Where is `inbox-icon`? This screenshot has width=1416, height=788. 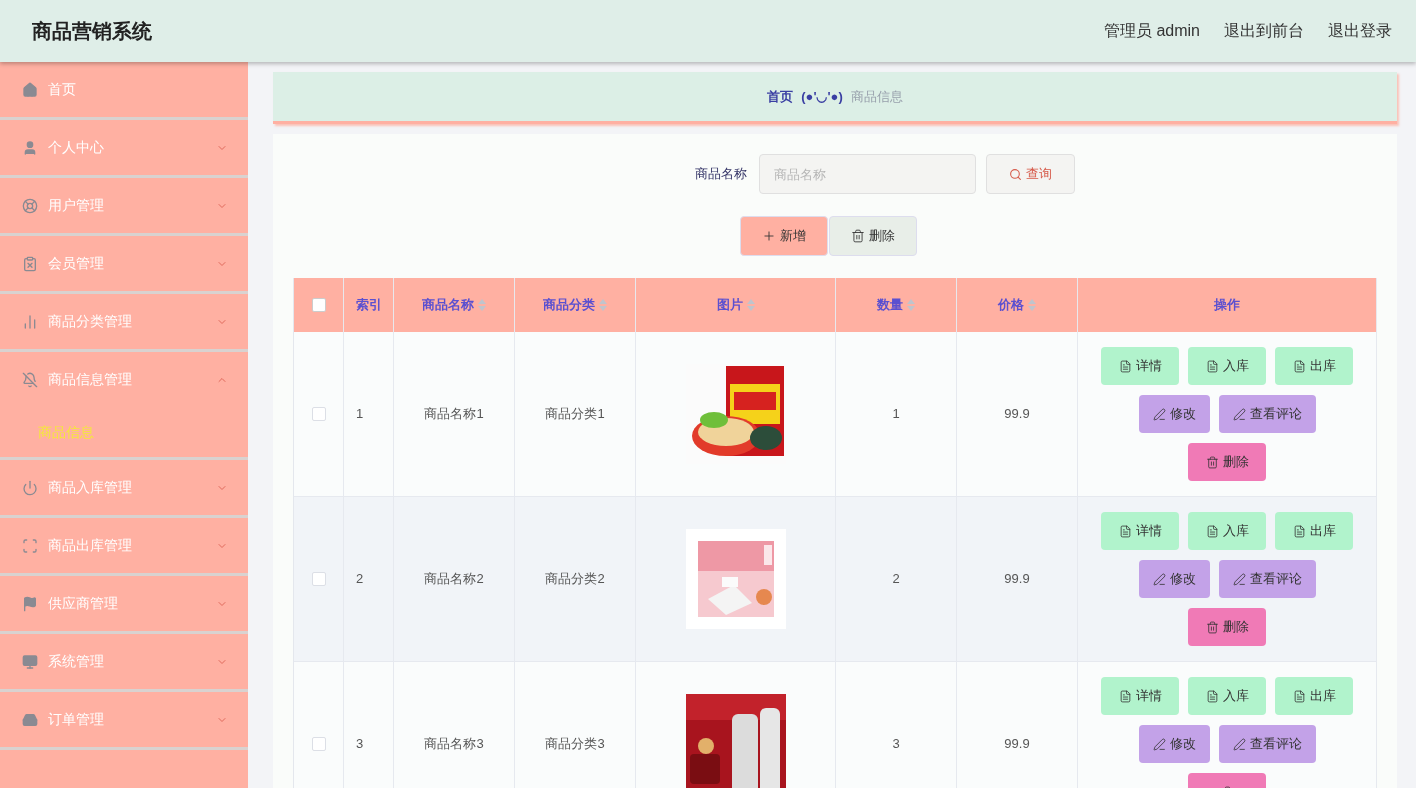
inbox-icon is located at coordinates (30, 719).